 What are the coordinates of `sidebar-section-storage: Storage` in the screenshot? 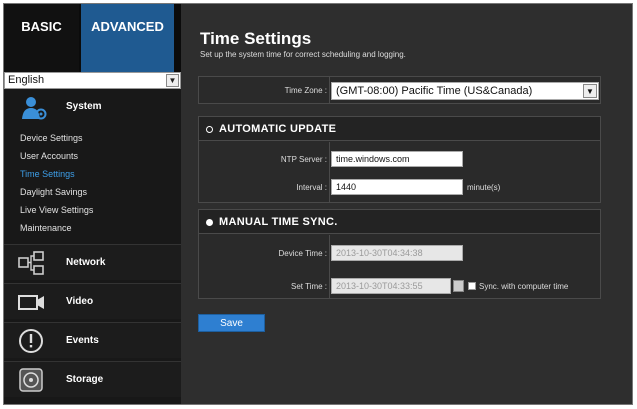 It's located at (92, 379).